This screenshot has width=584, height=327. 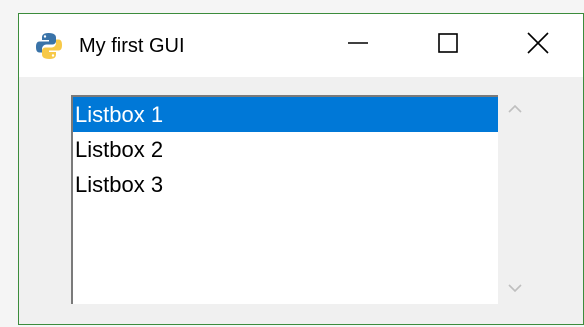 I want to click on vertical-scrollbar, so click(x=515, y=199).